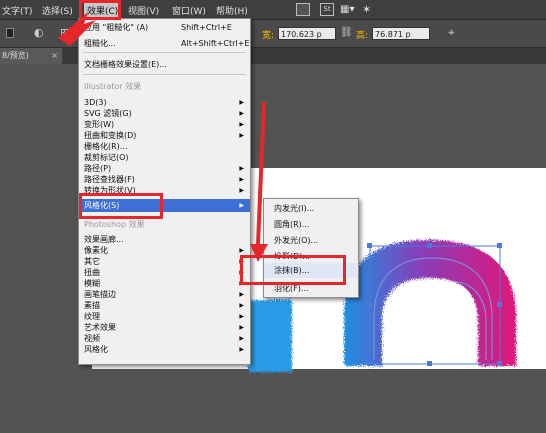 The height and width of the screenshot is (433, 546). What do you see at coordinates (164, 261) in the screenshot?
I see `menu-item-other: 其它 ▶` at bounding box center [164, 261].